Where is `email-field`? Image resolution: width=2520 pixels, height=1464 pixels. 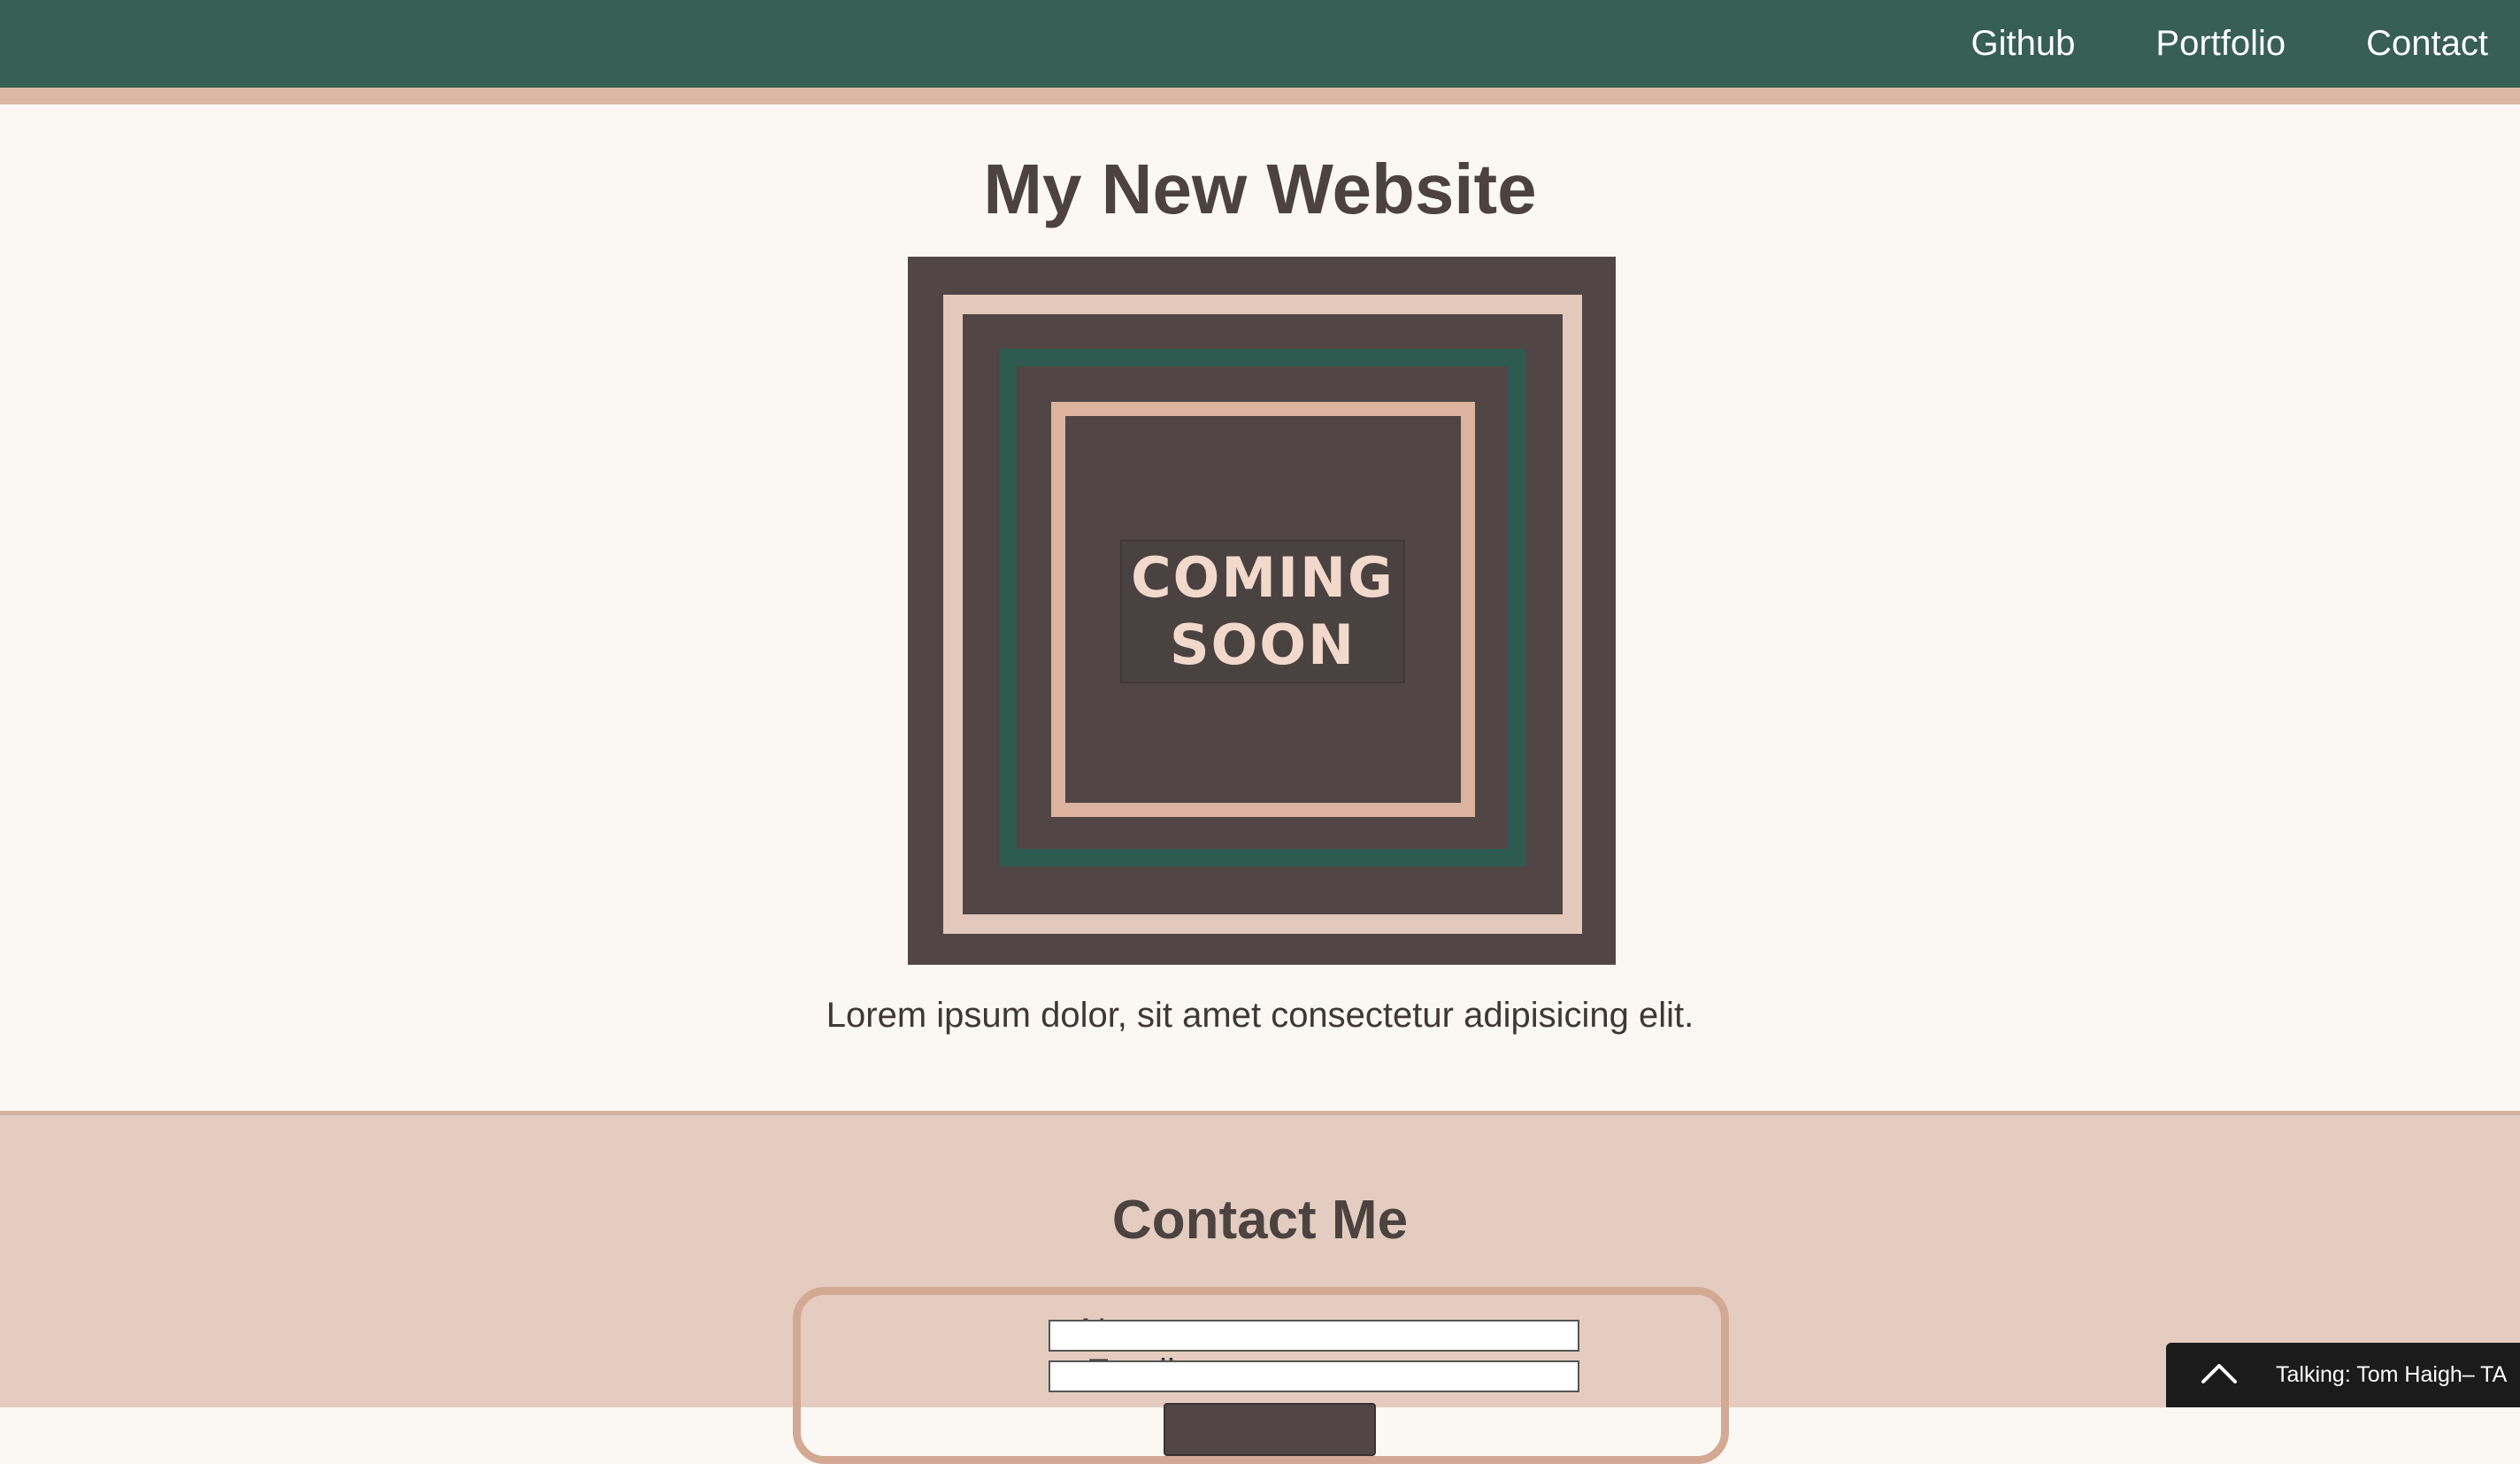
email-field is located at coordinates (1314, 1376).